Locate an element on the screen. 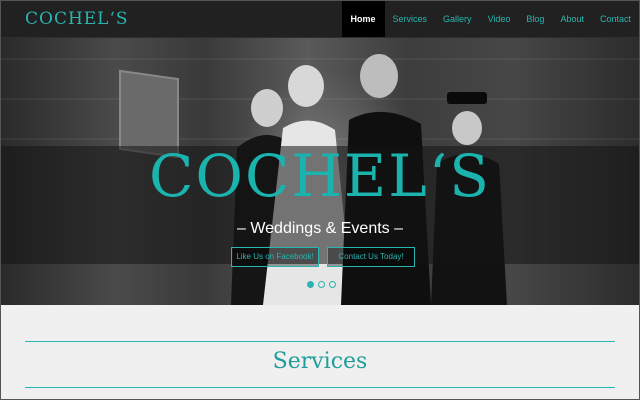 This screenshot has width=640, height=400. slider-dots is located at coordinates (321, 284).